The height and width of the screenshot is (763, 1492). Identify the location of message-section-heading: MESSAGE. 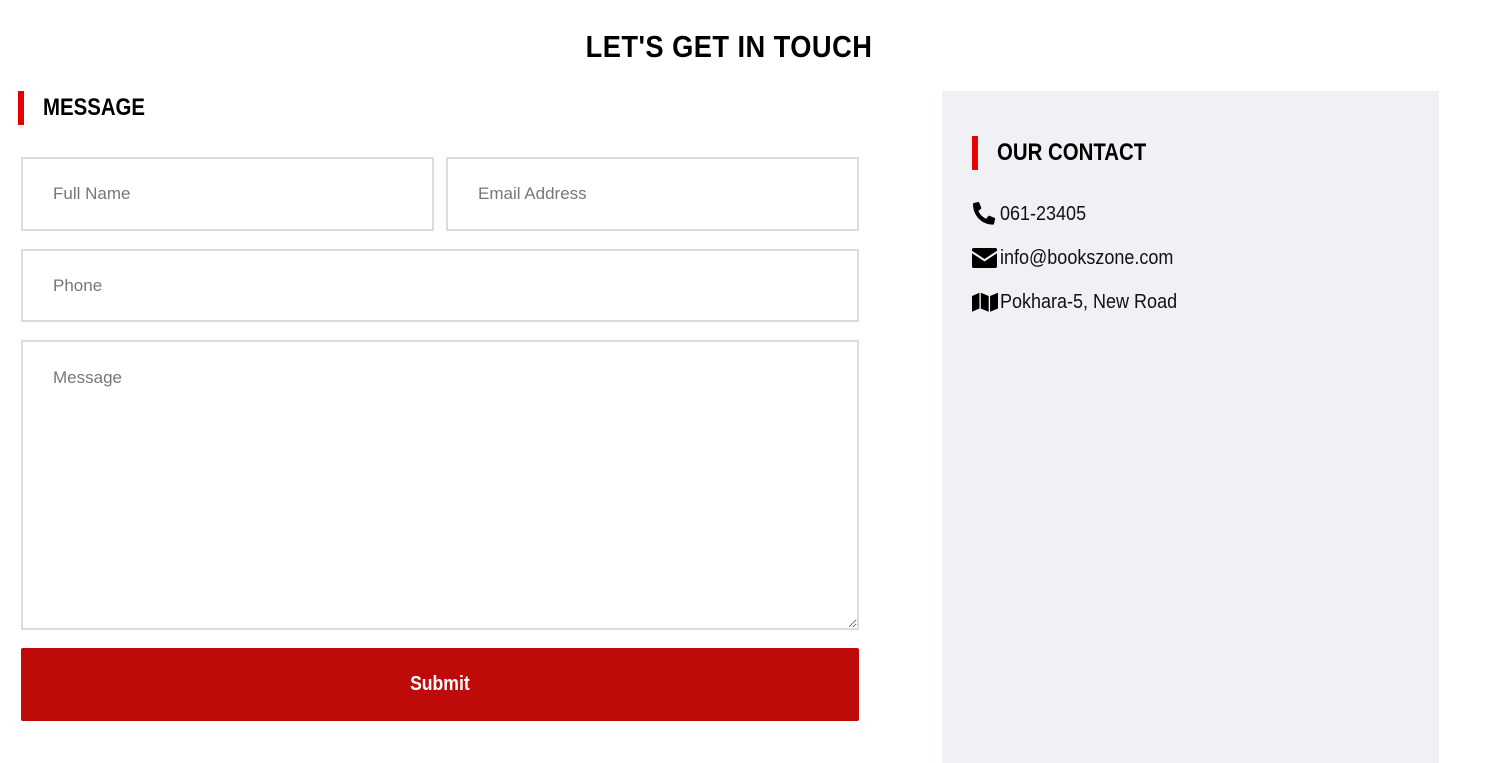
(90, 108).